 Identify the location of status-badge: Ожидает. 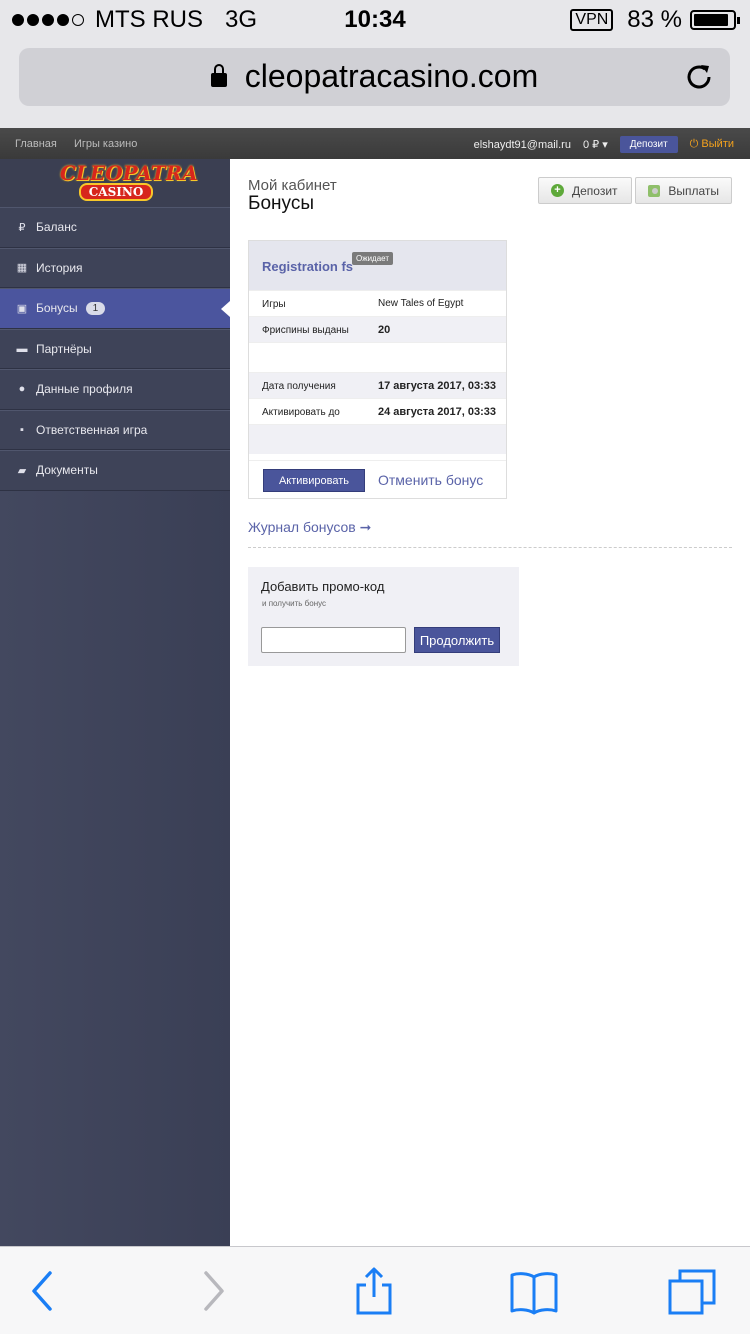
(373, 258).